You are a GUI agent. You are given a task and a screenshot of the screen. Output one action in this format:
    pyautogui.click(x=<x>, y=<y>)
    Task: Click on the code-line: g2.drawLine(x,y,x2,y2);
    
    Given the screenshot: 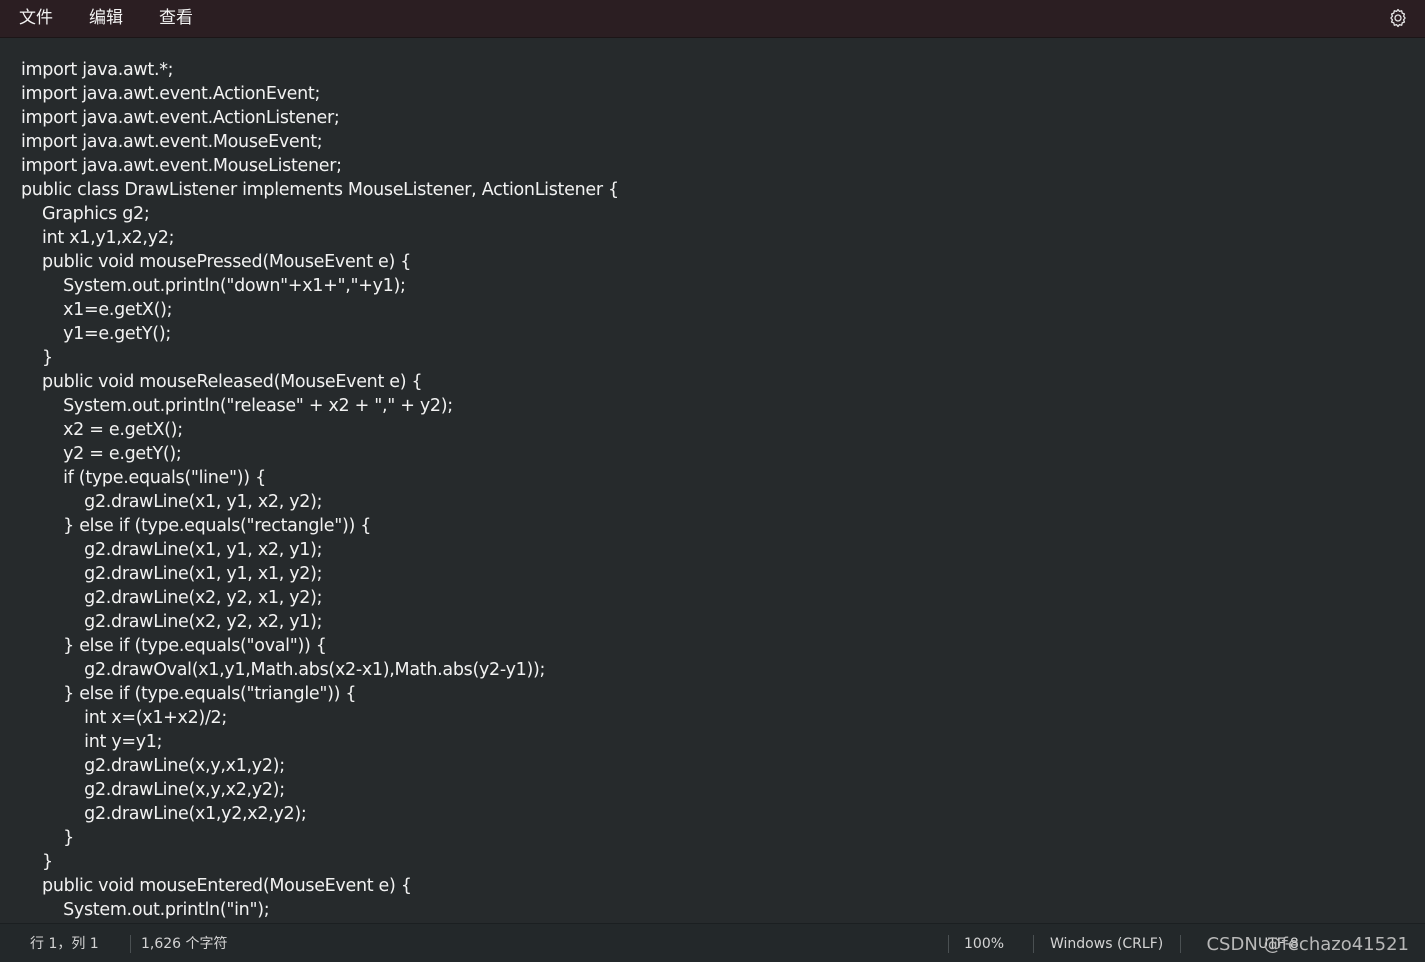 What is the action you would take?
    pyautogui.click(x=153, y=790)
    